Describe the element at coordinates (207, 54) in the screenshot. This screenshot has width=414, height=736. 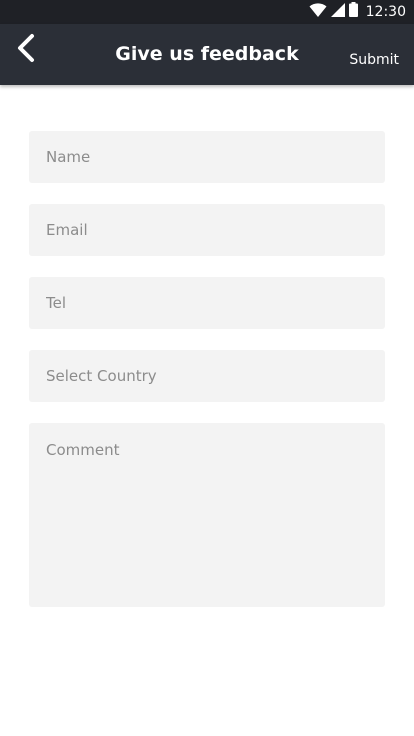
I see `app-bar: Give us feedback Submit` at that location.